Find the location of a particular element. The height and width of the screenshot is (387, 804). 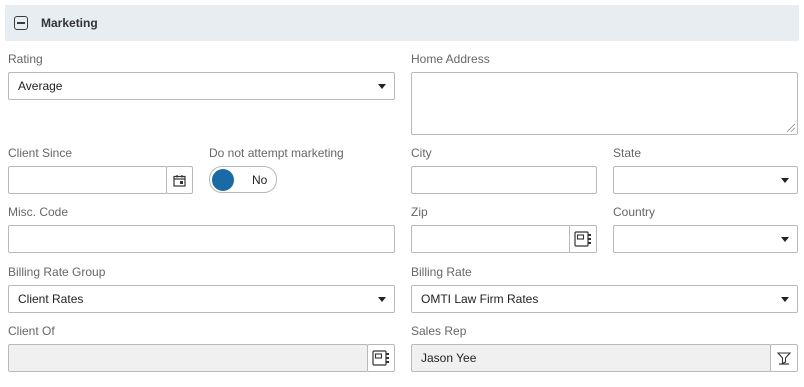

client-since-input is located at coordinates (87, 180).